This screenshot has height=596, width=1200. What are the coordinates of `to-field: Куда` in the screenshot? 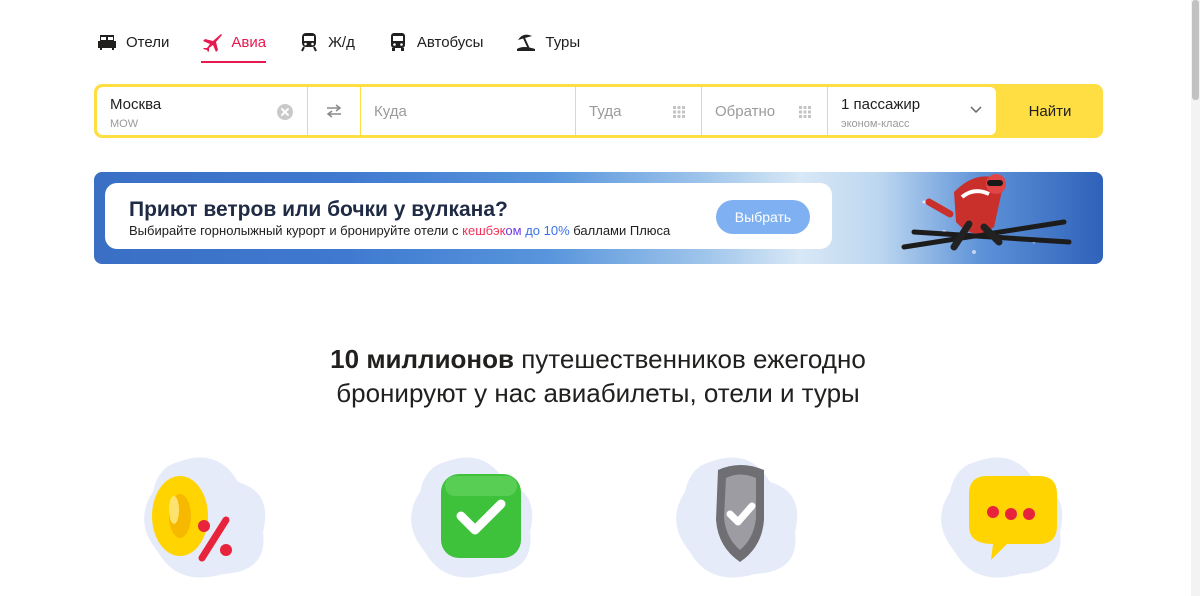 It's located at (468, 111).